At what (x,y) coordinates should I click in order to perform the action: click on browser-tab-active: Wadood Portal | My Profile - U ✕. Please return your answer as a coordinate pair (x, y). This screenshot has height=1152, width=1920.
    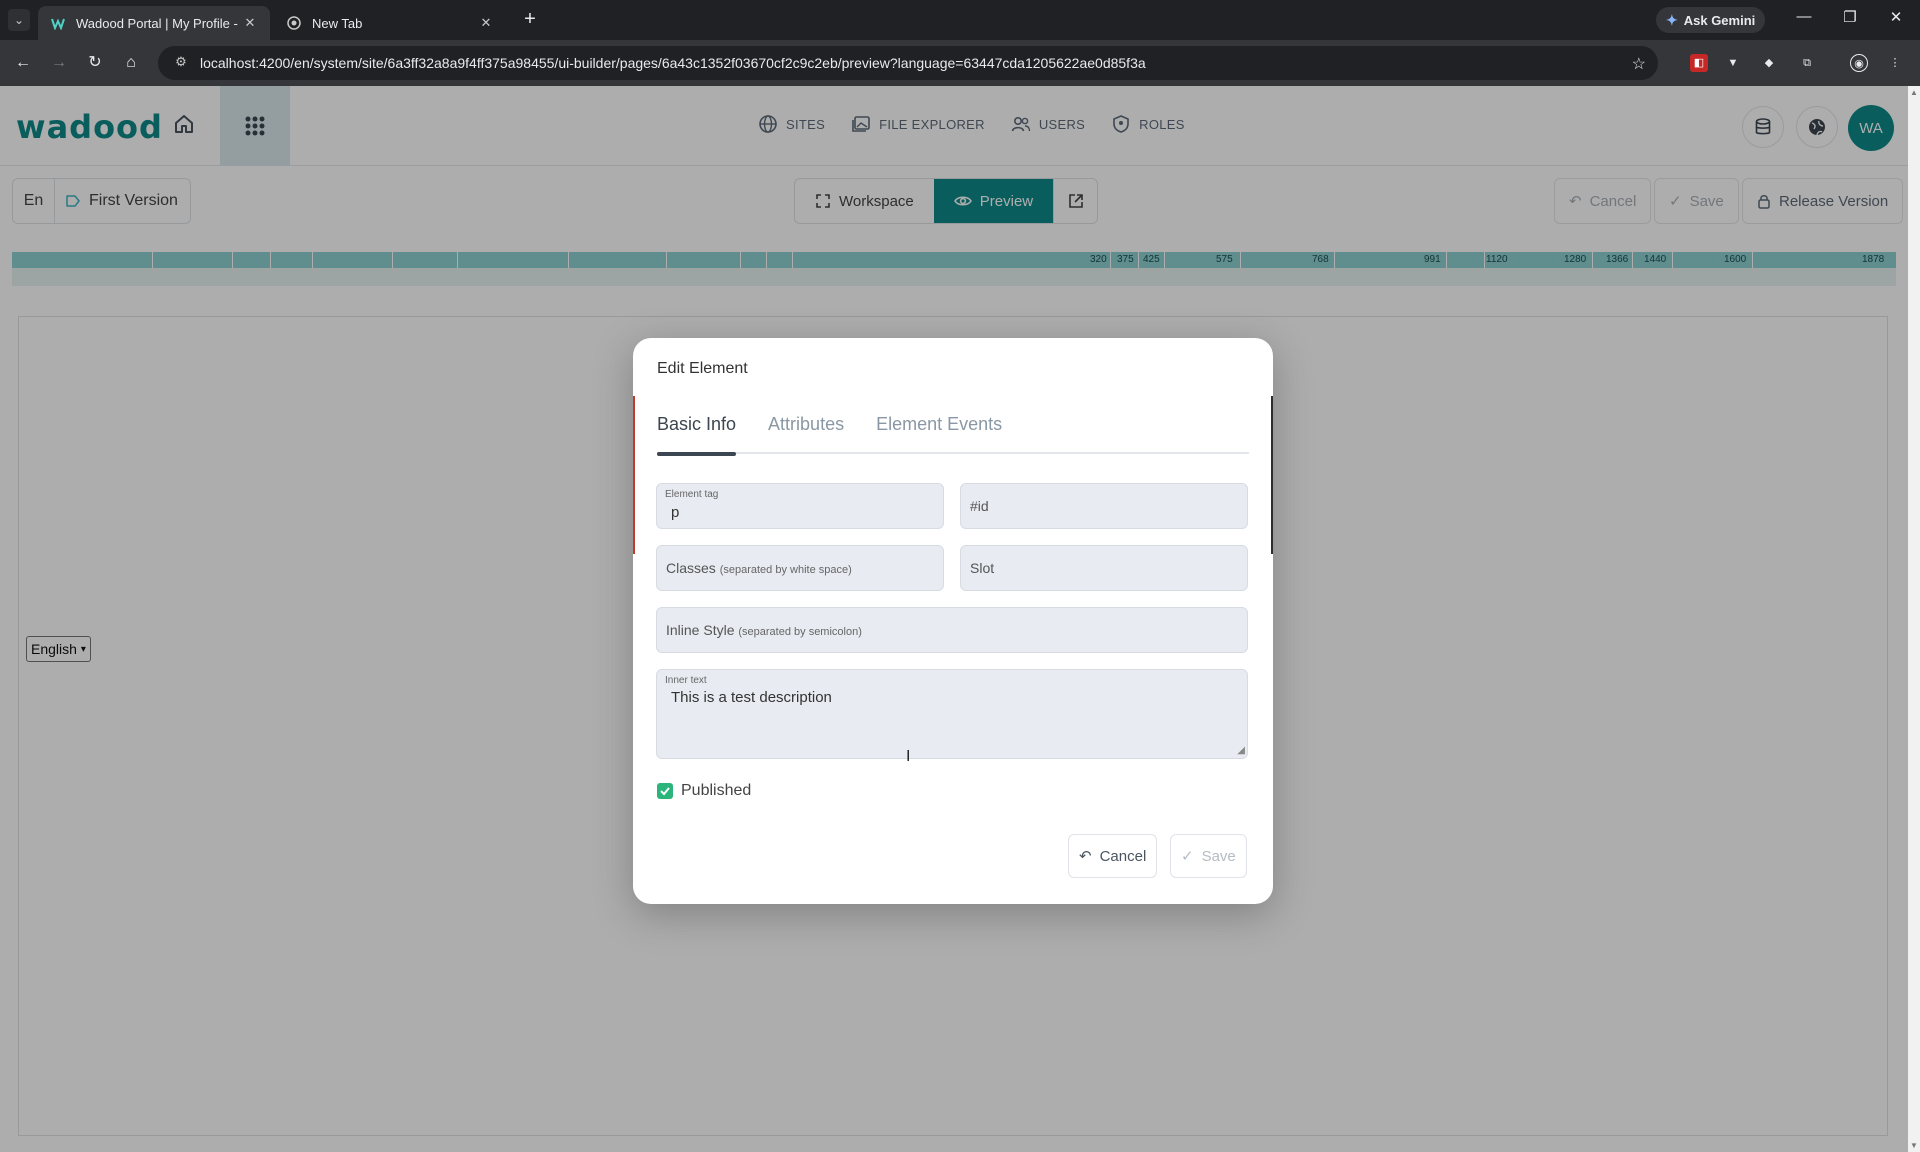
    Looking at the image, I should click on (154, 23).